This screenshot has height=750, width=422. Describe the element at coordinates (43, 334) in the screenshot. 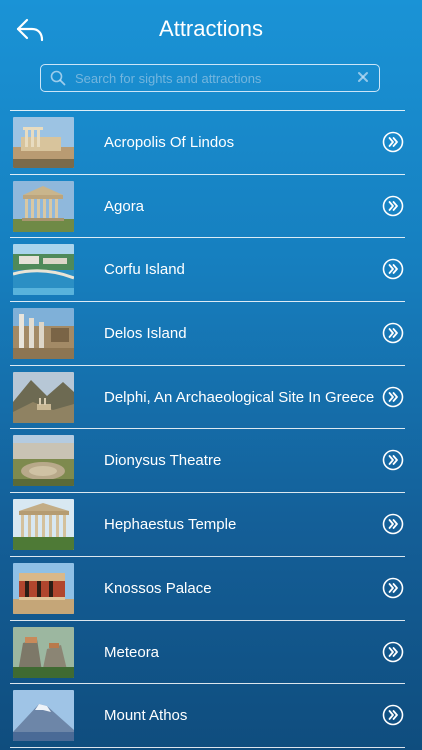

I see `delos-island-photo` at that location.